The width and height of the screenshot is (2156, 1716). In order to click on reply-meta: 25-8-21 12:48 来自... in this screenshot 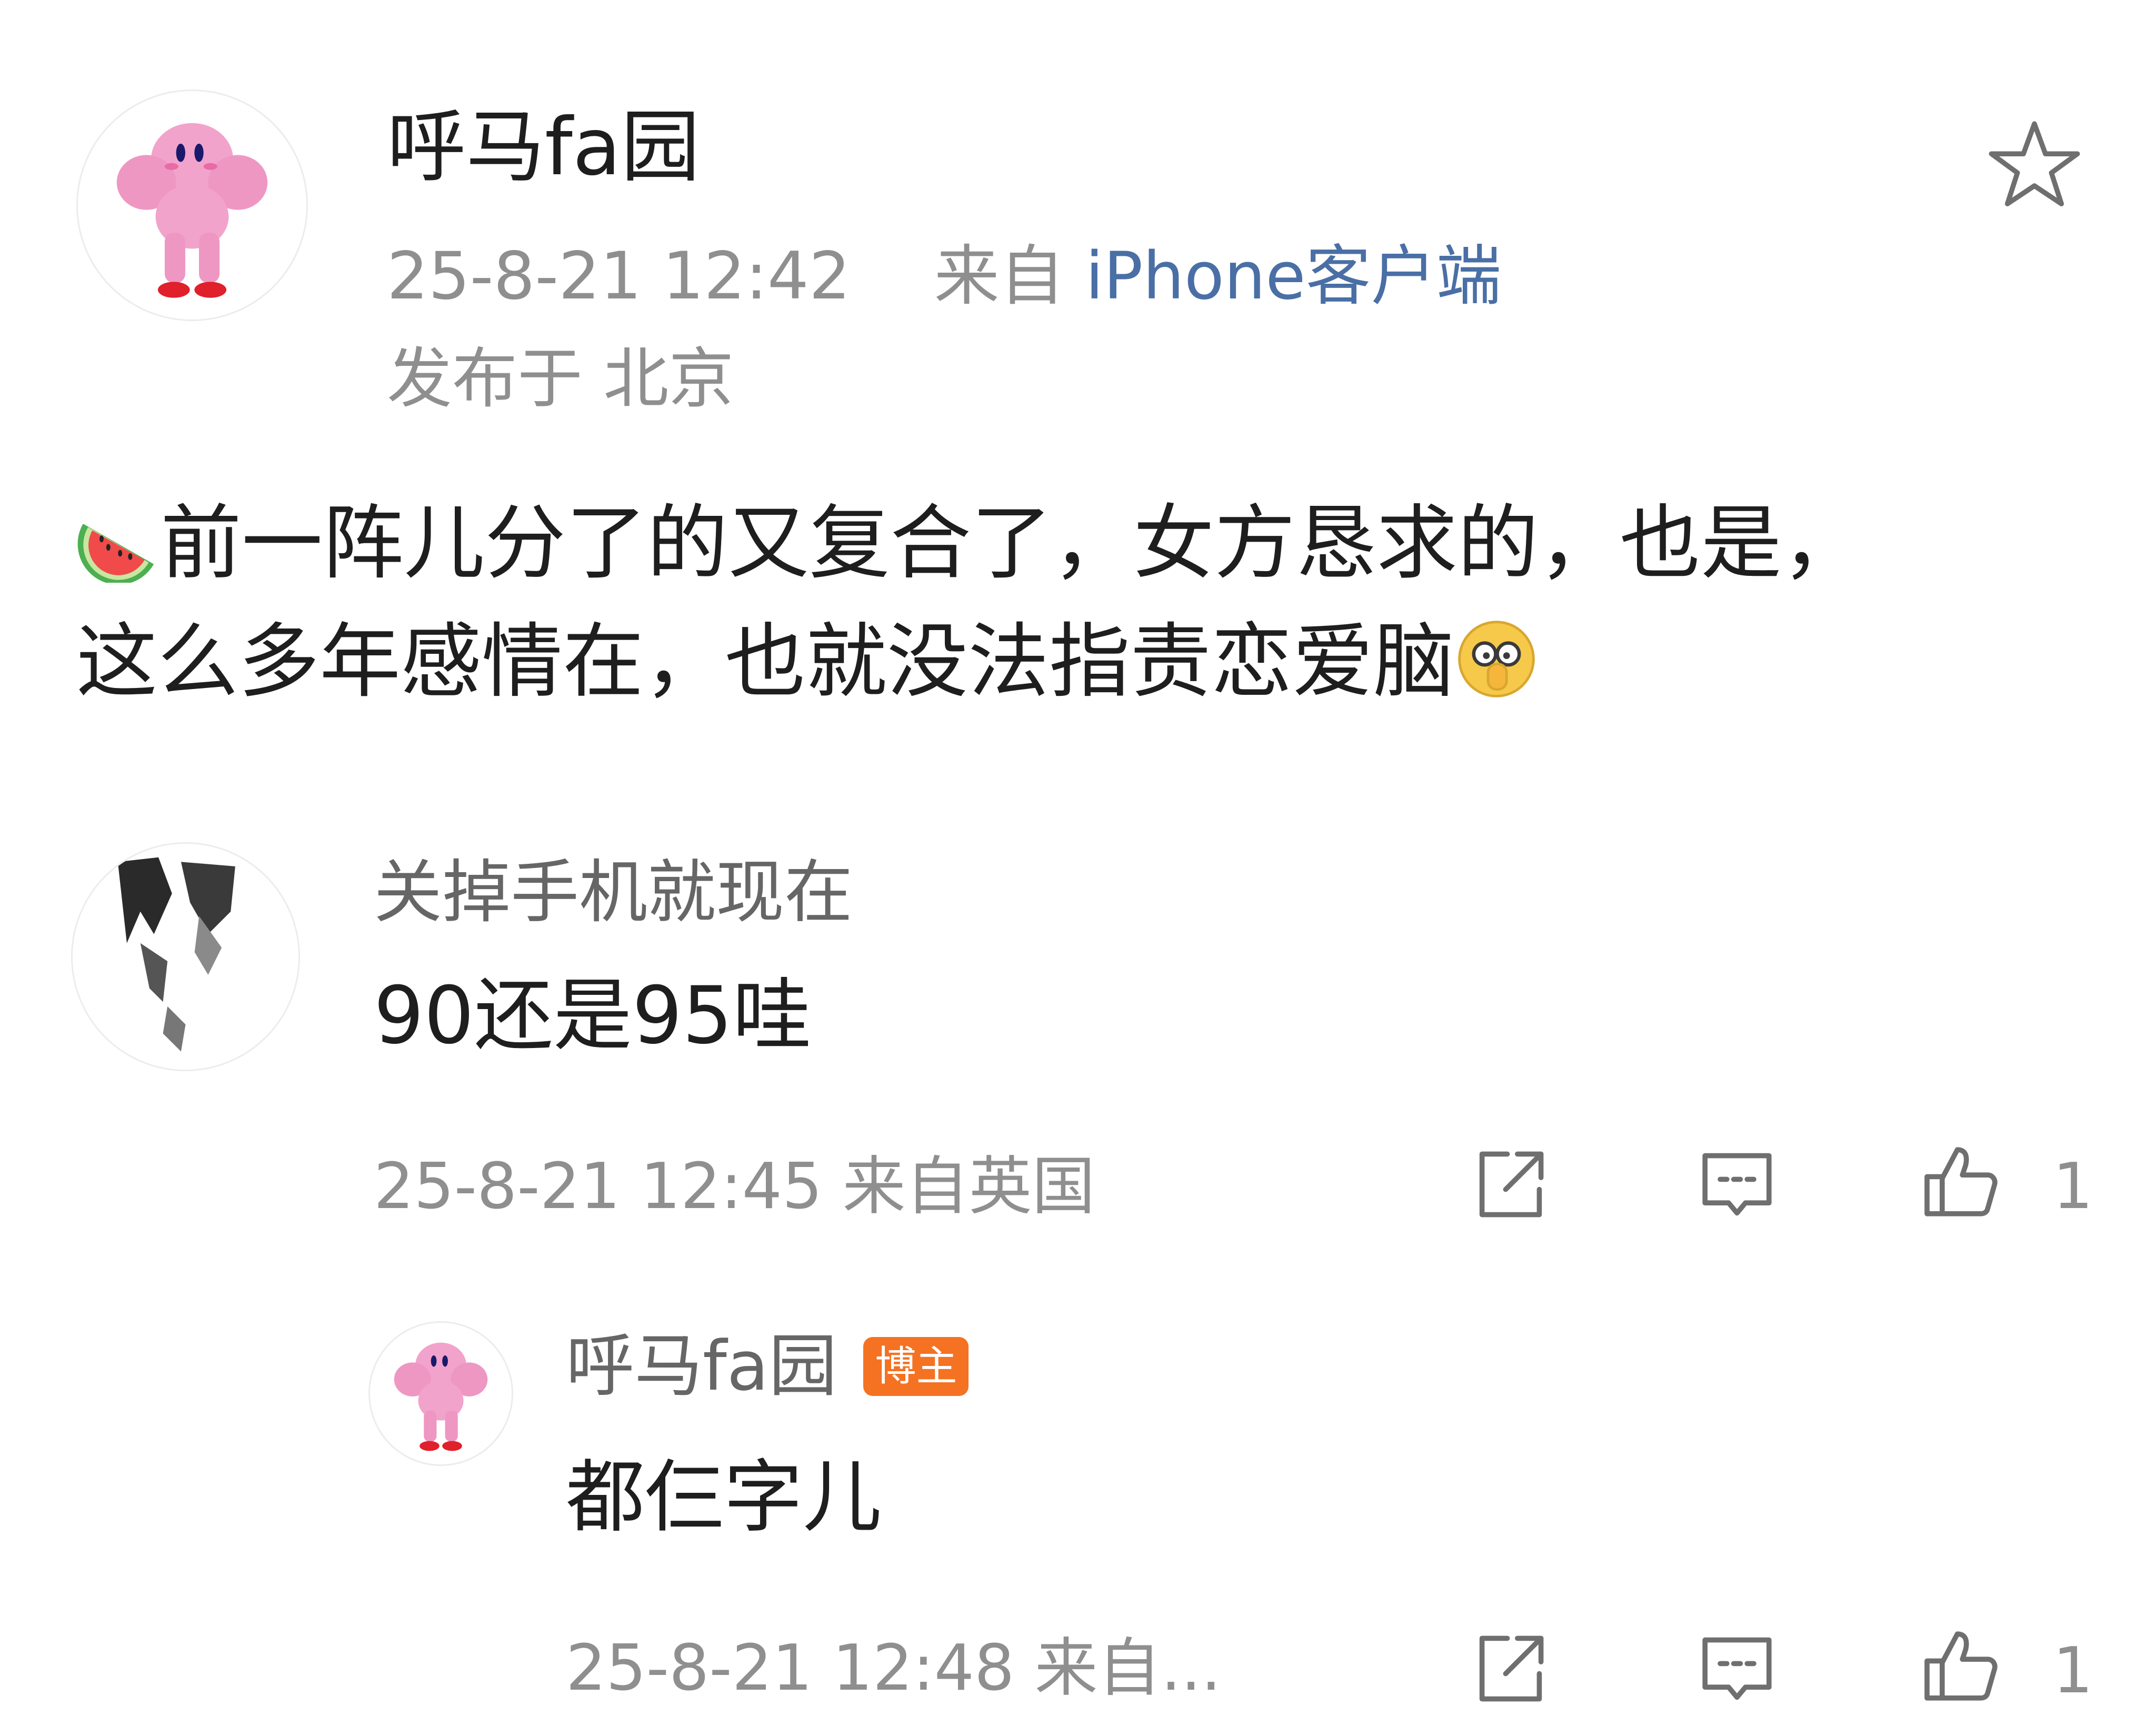, I will do `click(893, 1668)`.